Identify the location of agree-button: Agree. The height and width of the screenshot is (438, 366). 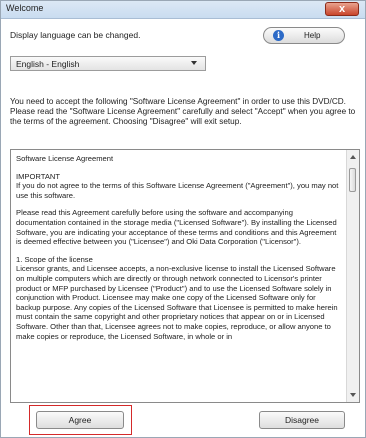
(80, 420).